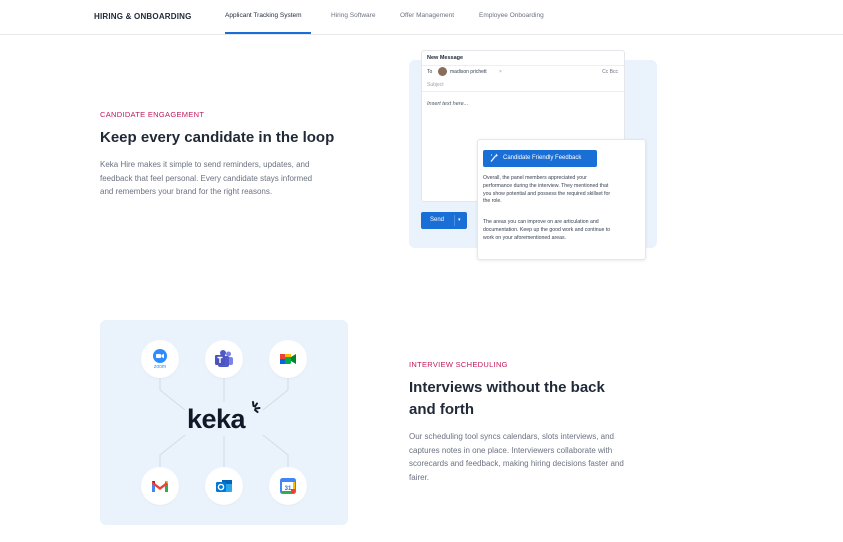  I want to click on outlook-integration, so click(224, 486).